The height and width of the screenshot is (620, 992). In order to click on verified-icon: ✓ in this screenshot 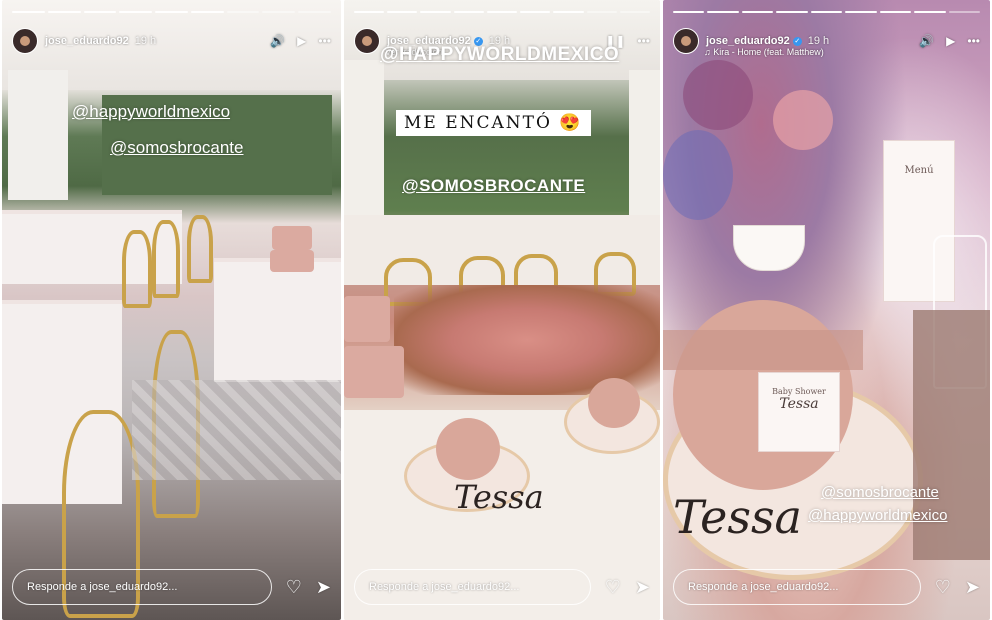, I will do `click(797, 41)`.